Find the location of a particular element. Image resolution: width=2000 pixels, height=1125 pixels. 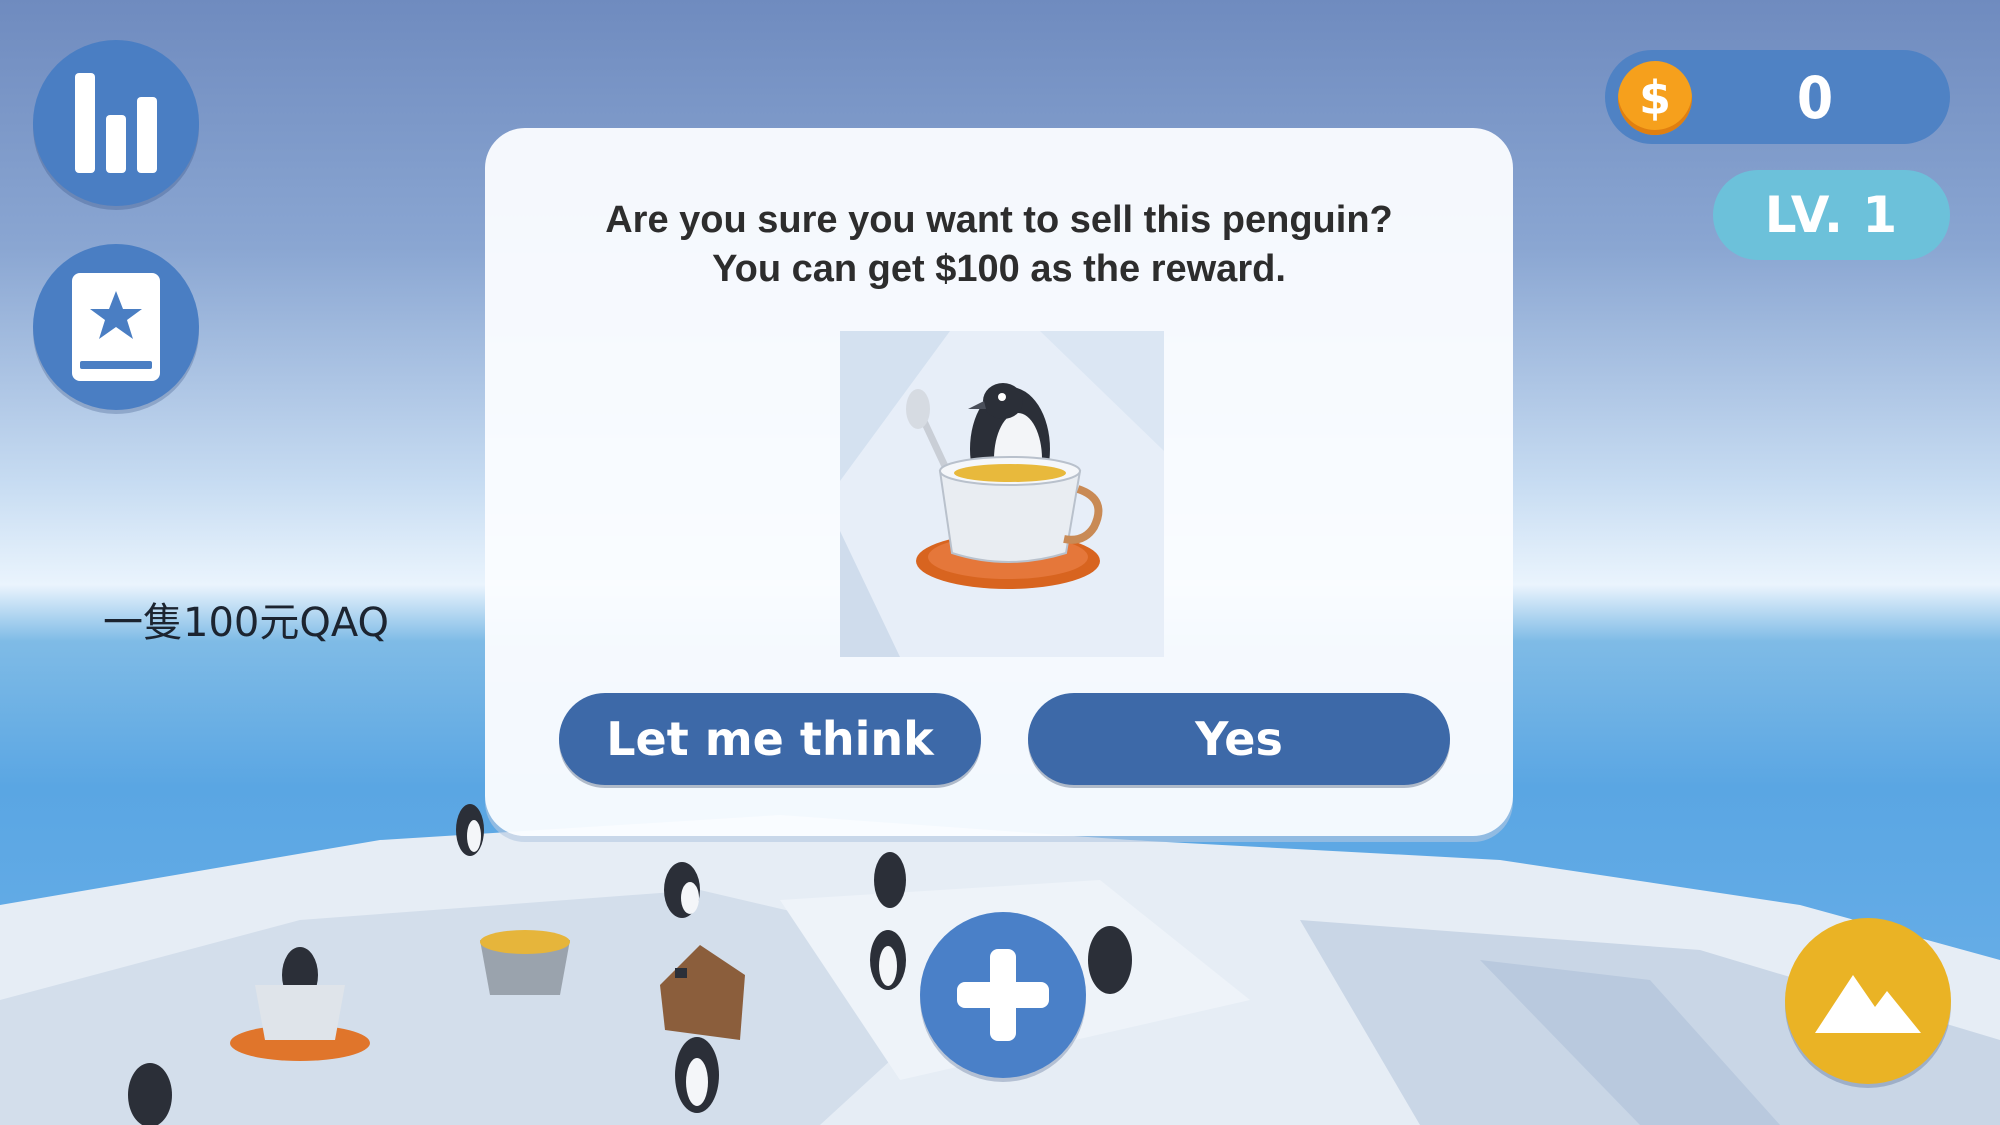

coin-icon: $ is located at coordinates (1655, 98).